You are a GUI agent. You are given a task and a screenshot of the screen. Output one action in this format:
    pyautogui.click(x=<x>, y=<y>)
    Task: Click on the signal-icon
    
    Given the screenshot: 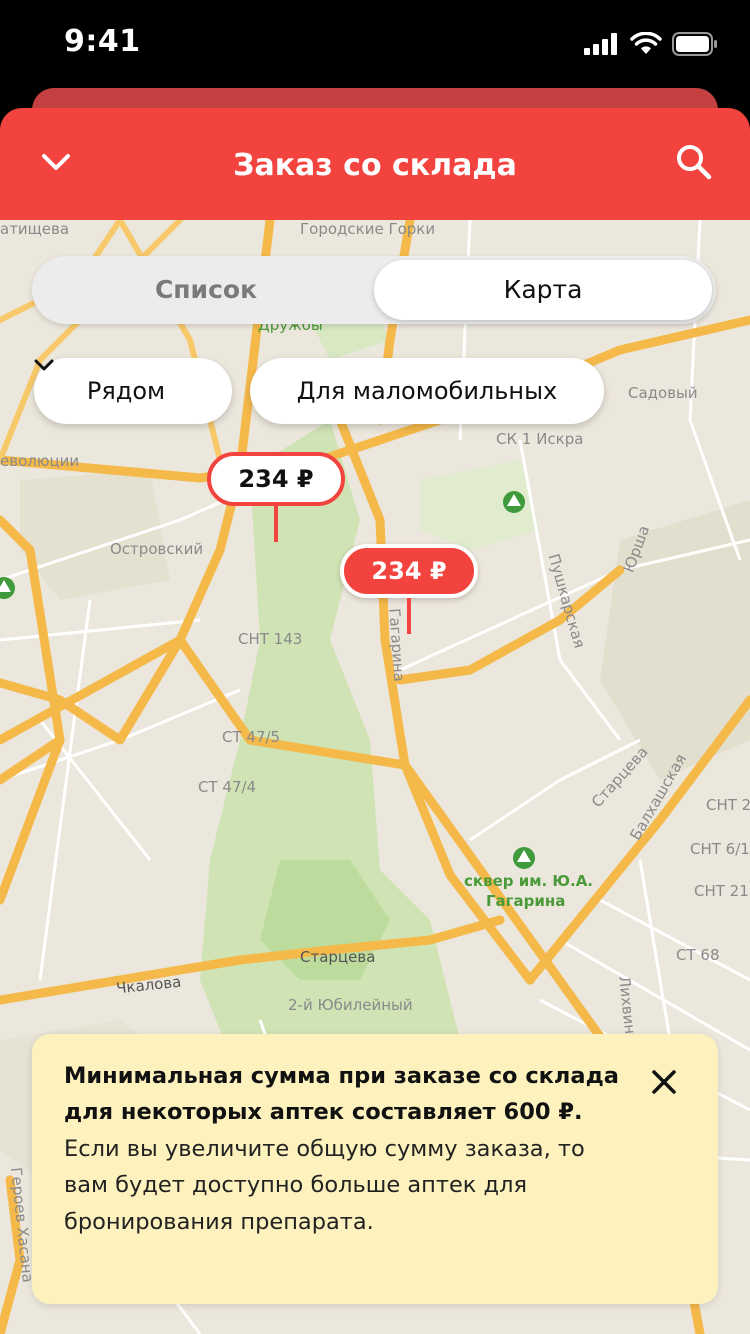 What is the action you would take?
    pyautogui.click(x=602, y=46)
    